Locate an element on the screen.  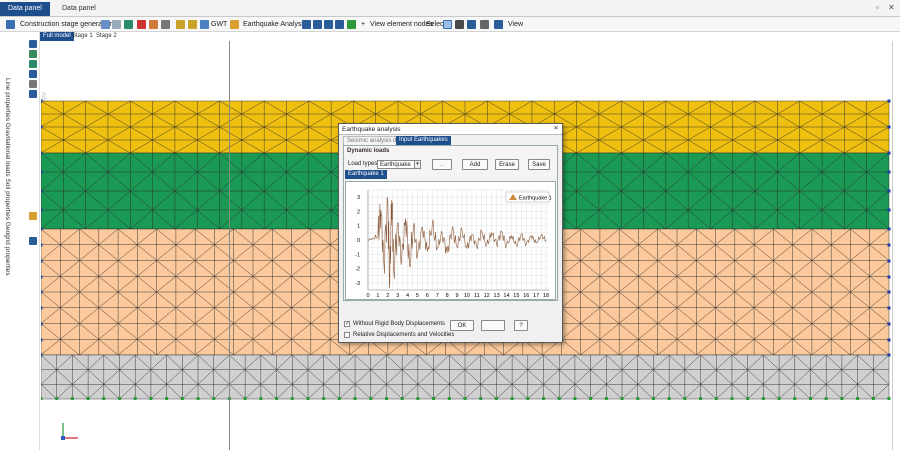
scissors-icon is located at coordinates (165, 24).